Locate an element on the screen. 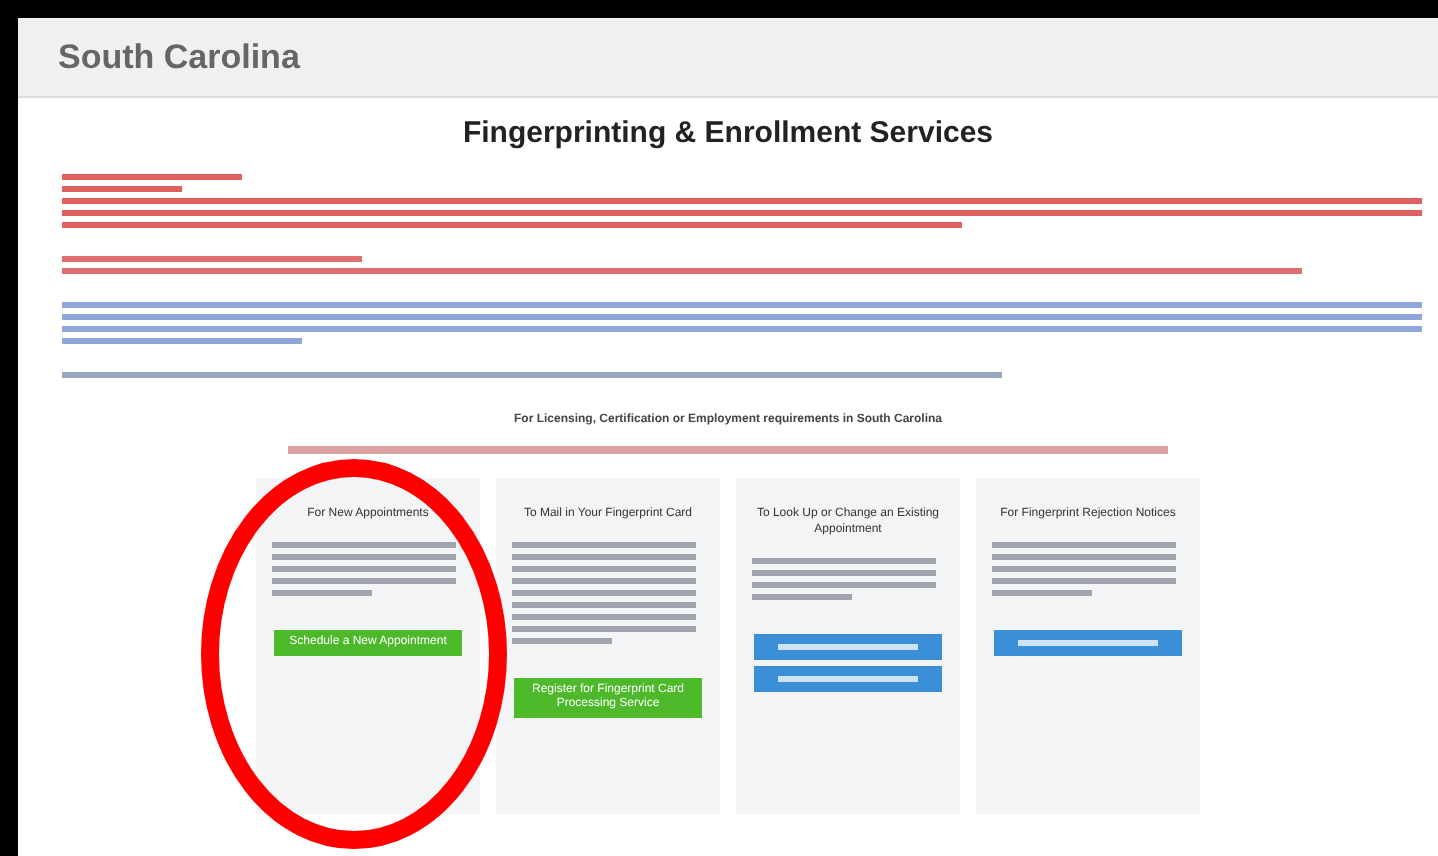 The height and width of the screenshot is (856, 1438). site-title: South Carolina is located at coordinates (179, 57).